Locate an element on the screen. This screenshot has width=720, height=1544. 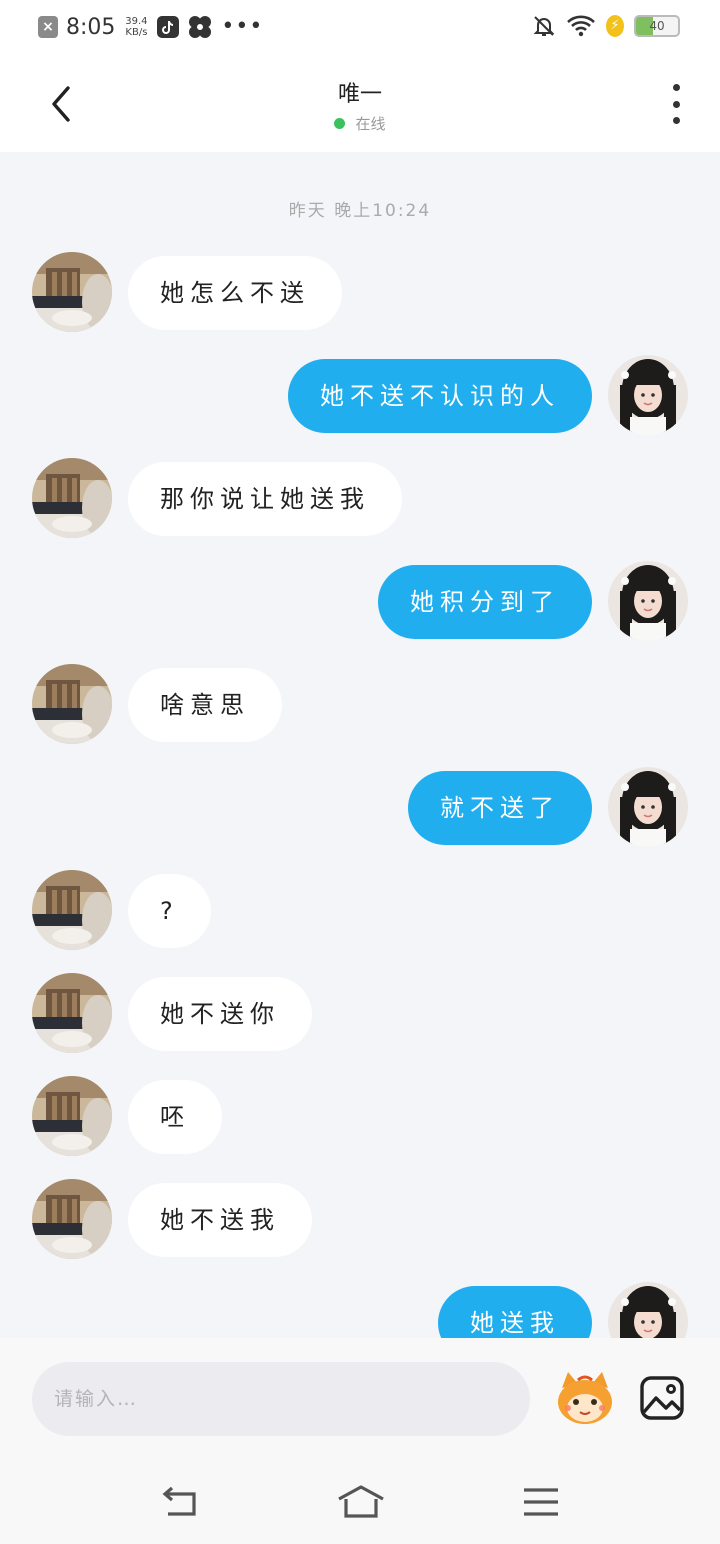
sent-message: 她积分到了 is located at coordinates (360, 601).